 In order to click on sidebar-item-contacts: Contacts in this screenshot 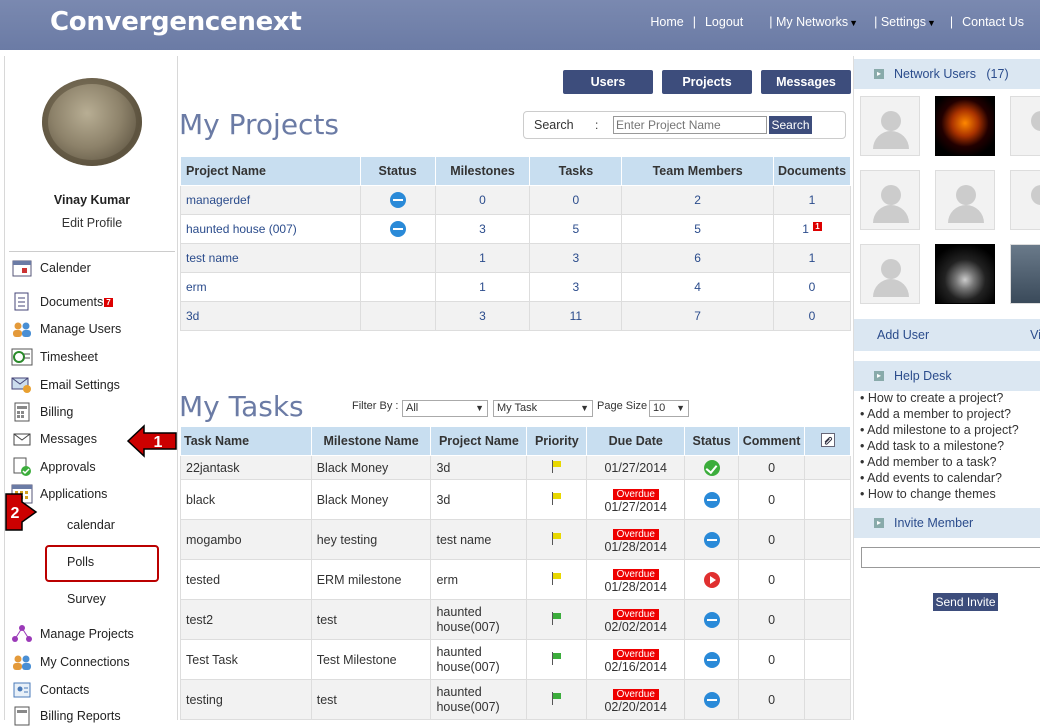, I will do `click(50, 690)`.